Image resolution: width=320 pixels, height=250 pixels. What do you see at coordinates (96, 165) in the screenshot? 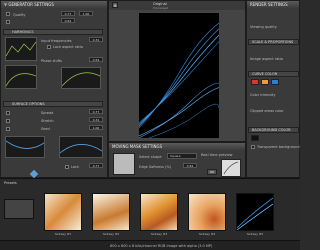
I see `lock-field: 0.77` at bounding box center [96, 165].